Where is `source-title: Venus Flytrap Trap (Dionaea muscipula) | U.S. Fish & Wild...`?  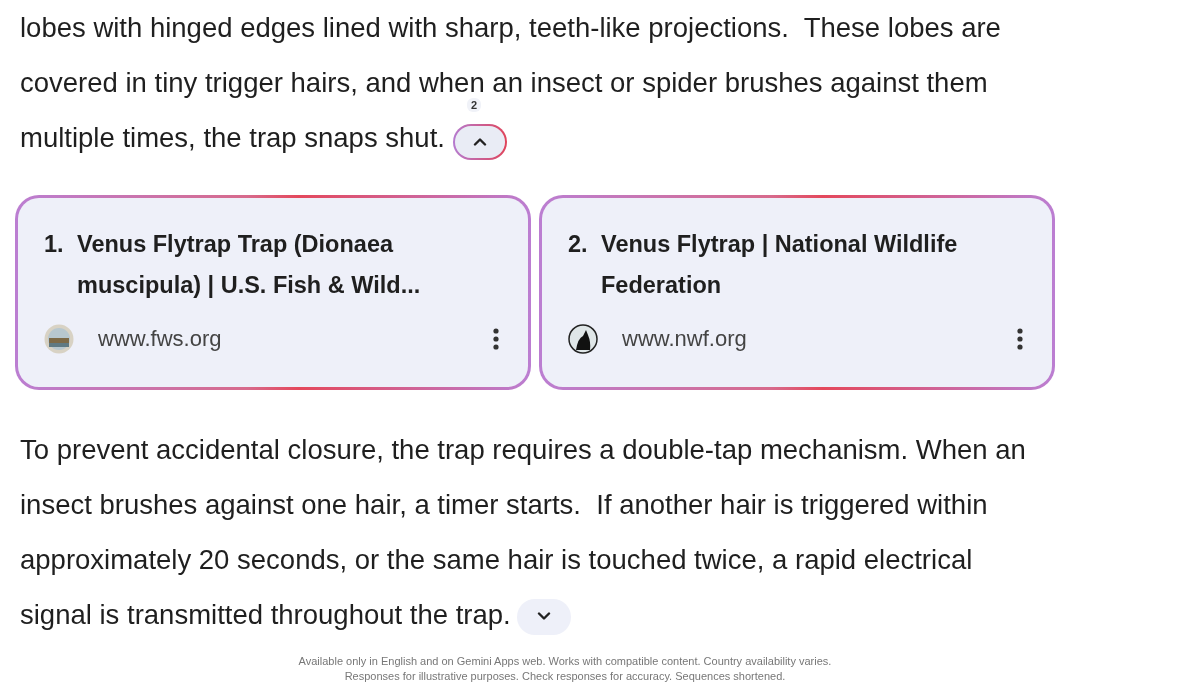
source-title: Venus Flytrap Trap (Dionaea muscipula) | U.S. Fish & Wild... is located at coordinates (249, 265).